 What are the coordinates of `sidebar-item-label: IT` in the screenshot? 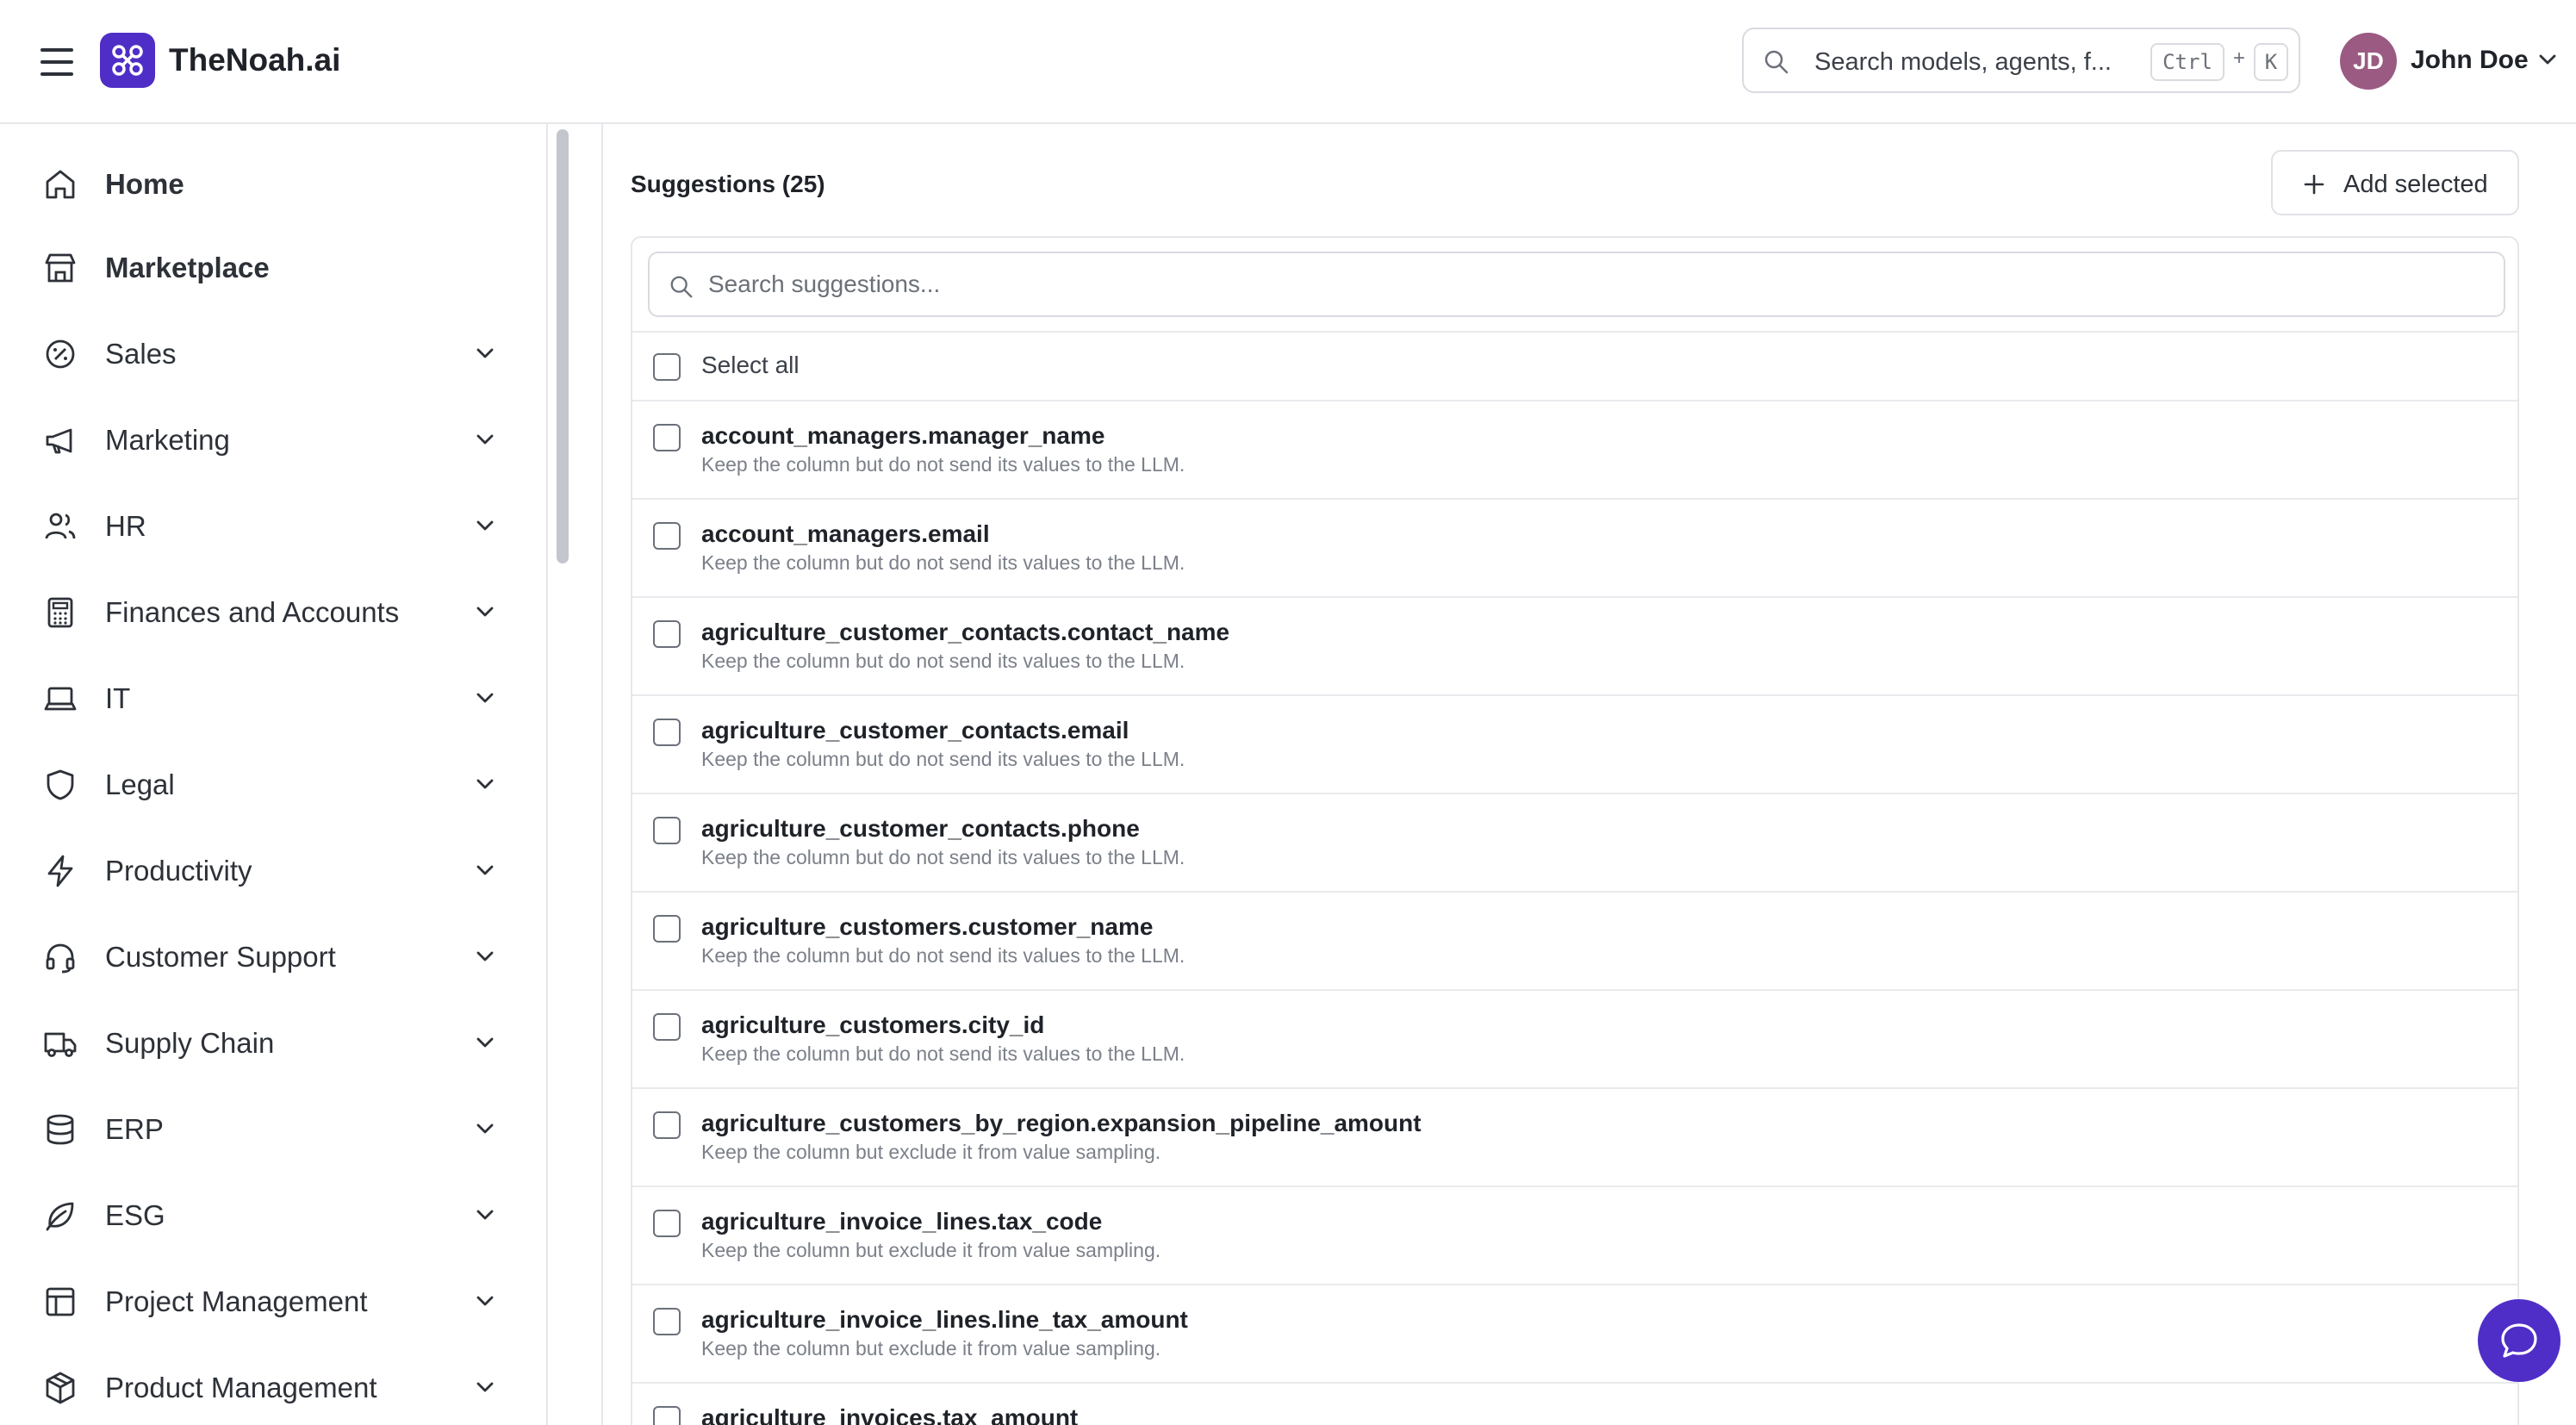 It's located at (118, 698).